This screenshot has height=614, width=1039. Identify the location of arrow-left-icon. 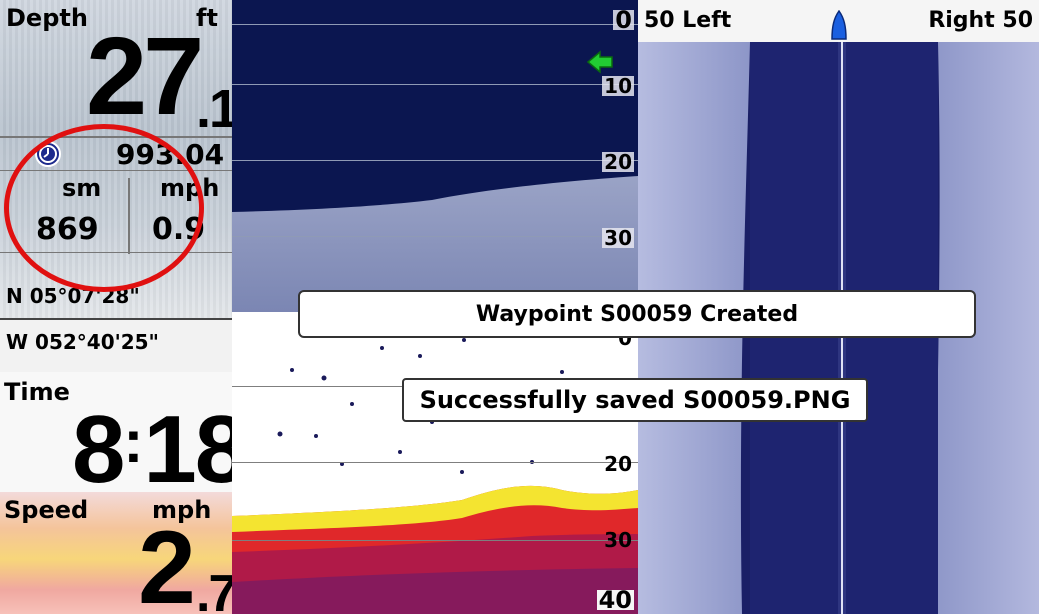
(599, 62).